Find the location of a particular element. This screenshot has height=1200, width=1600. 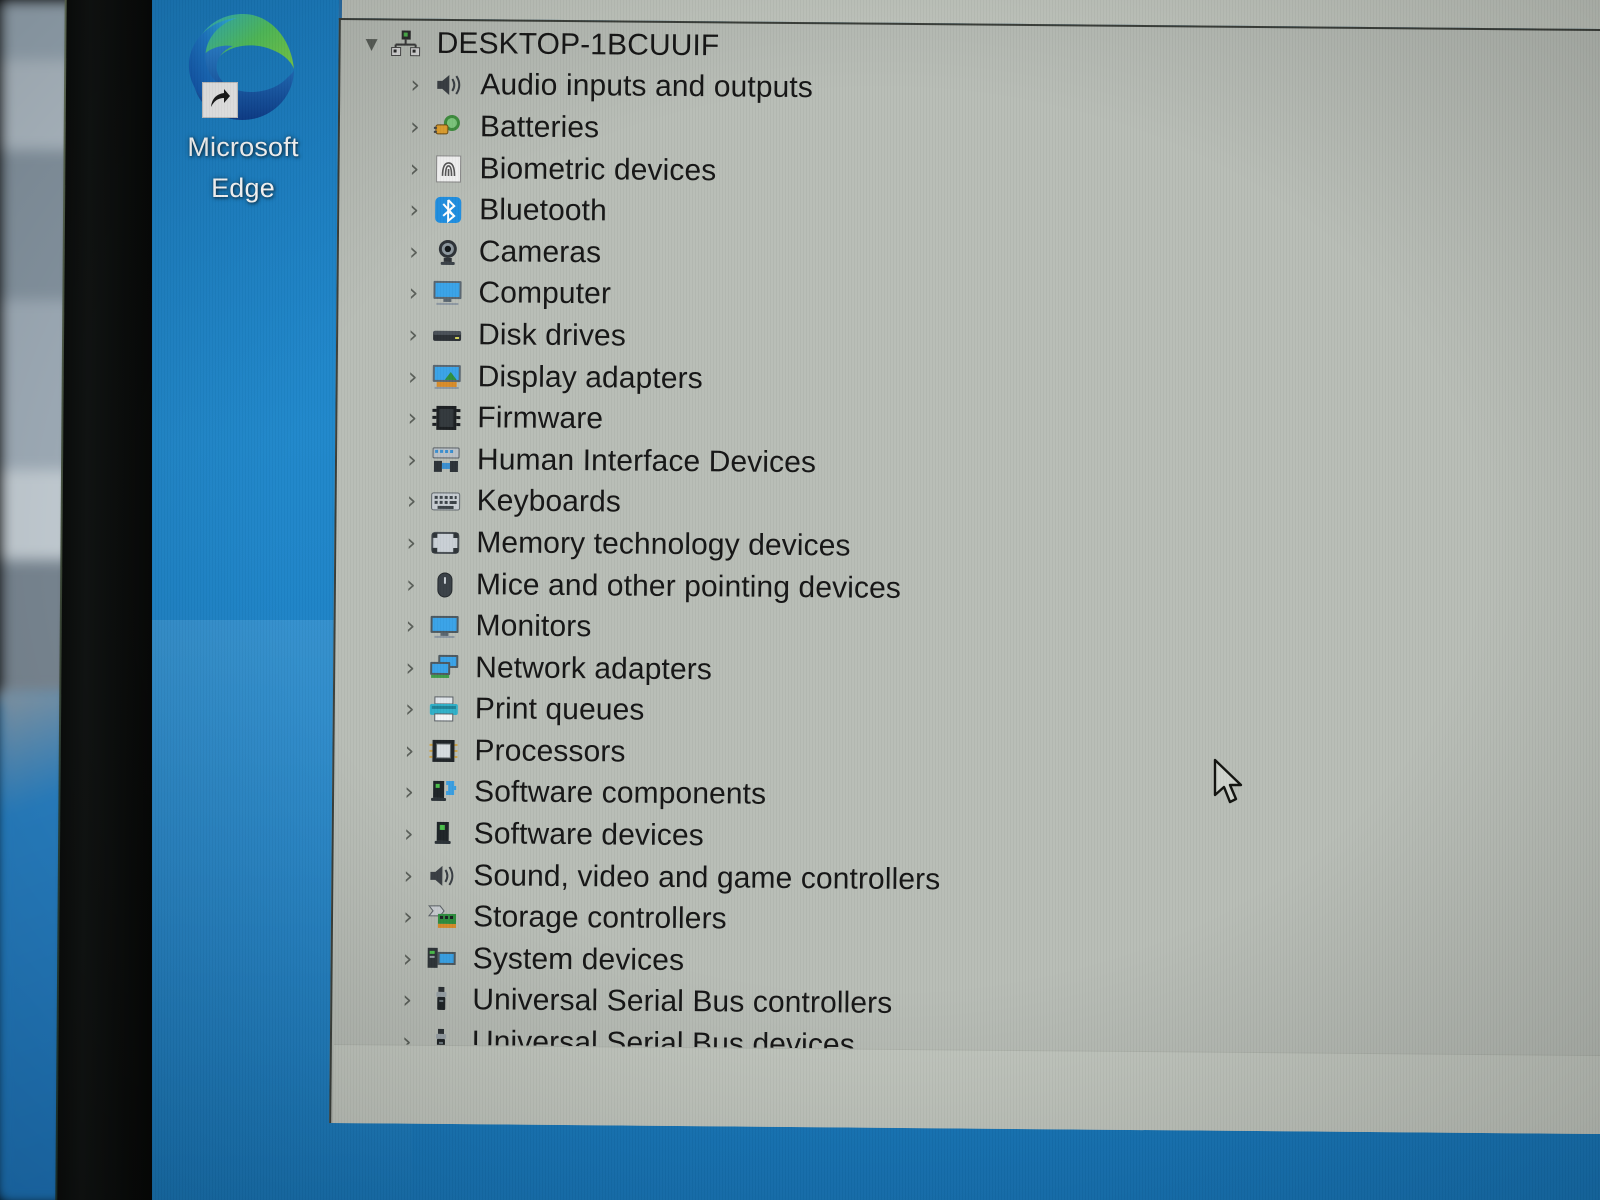

display-adapter-icon is located at coordinates (447, 376).